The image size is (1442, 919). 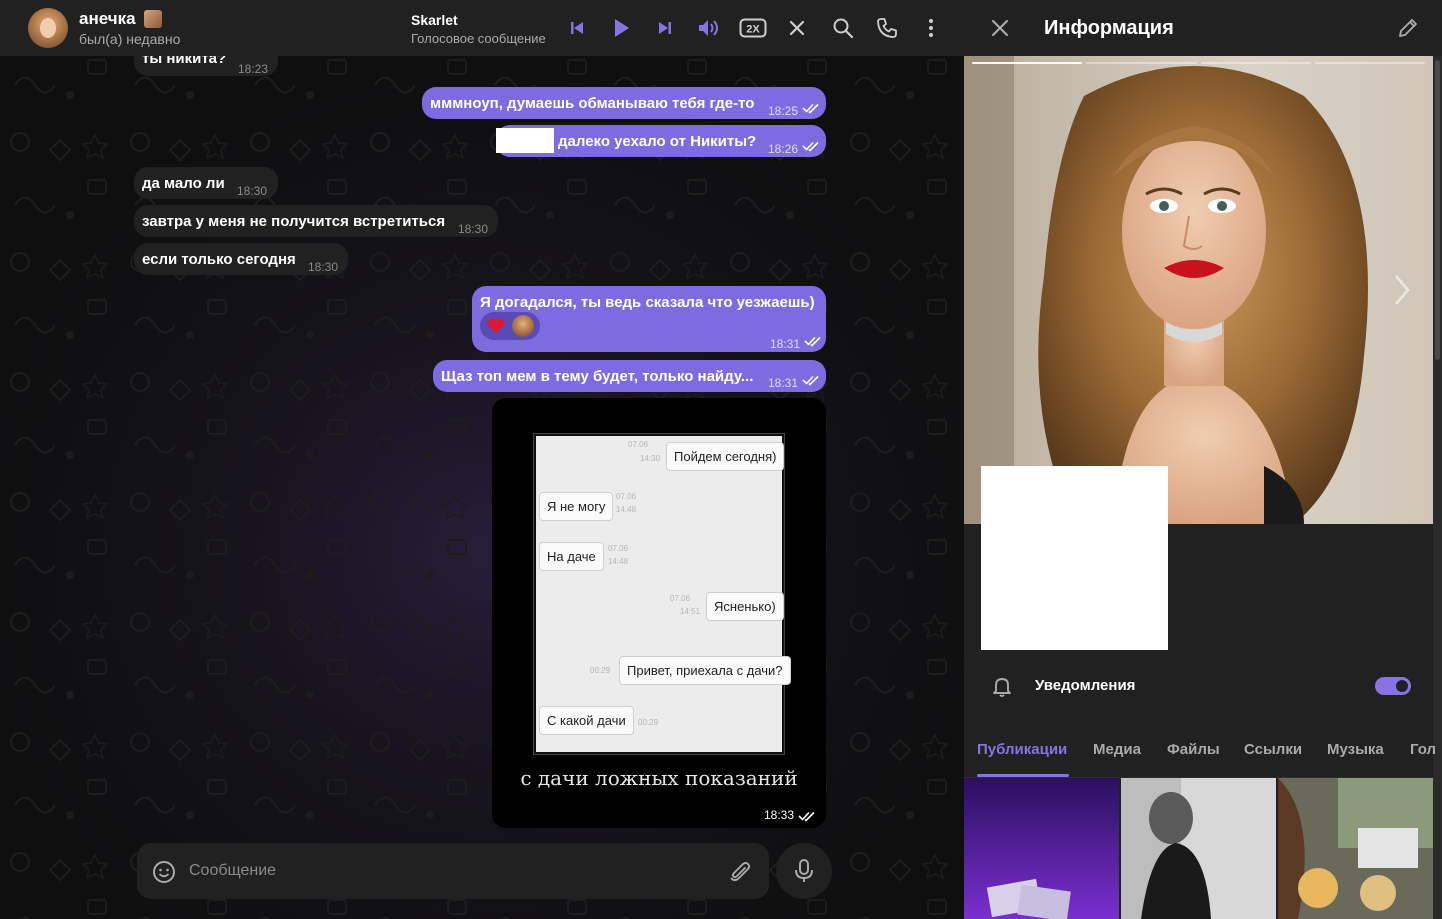 I want to click on close-player-icon, so click(x=797, y=28).